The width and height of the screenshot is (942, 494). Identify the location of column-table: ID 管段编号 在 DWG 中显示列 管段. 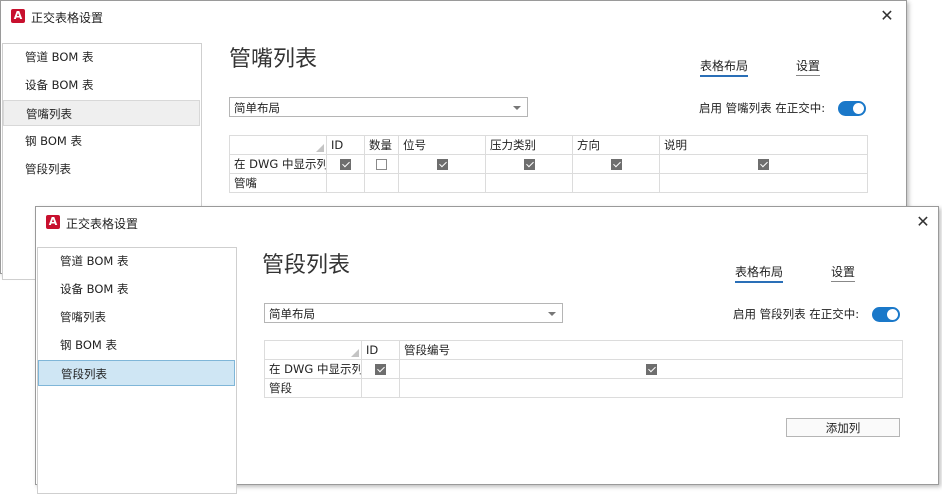
(583, 369).